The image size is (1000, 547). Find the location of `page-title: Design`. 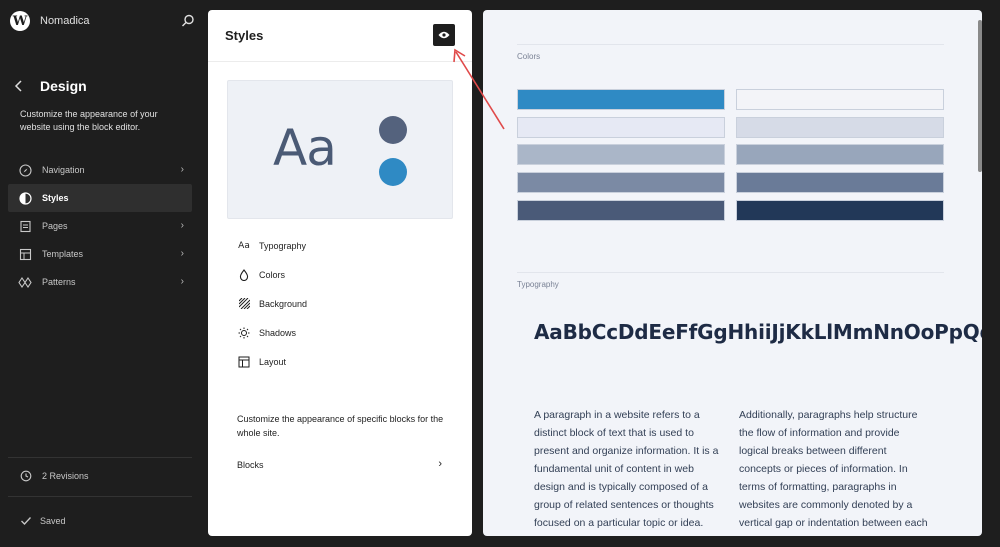

page-title: Design is located at coordinates (63, 86).